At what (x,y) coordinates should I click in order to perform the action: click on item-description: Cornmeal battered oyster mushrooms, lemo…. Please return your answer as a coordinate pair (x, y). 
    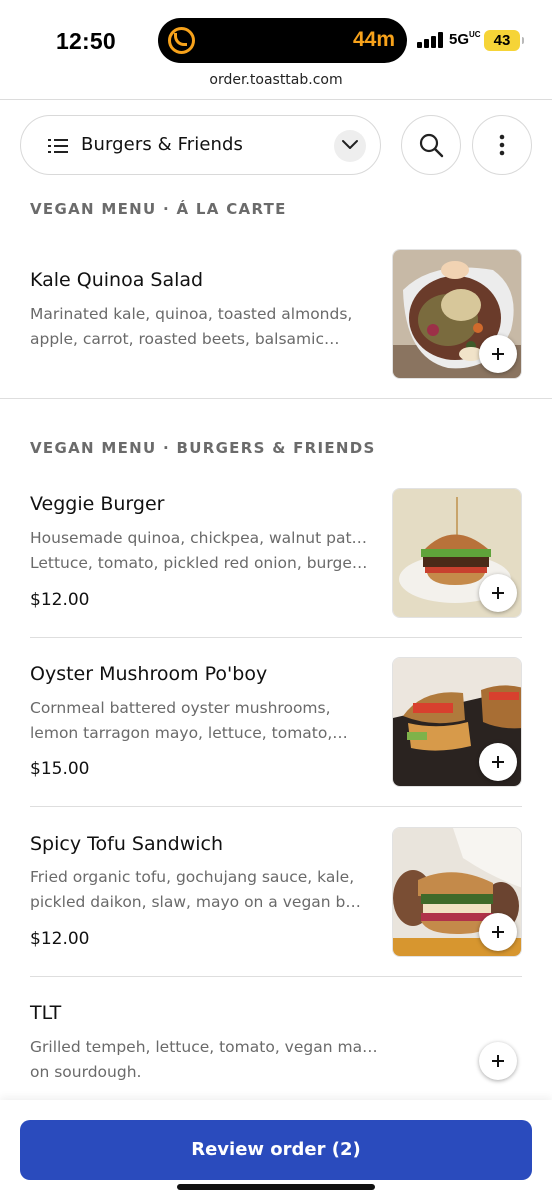
    Looking at the image, I should click on (189, 720).